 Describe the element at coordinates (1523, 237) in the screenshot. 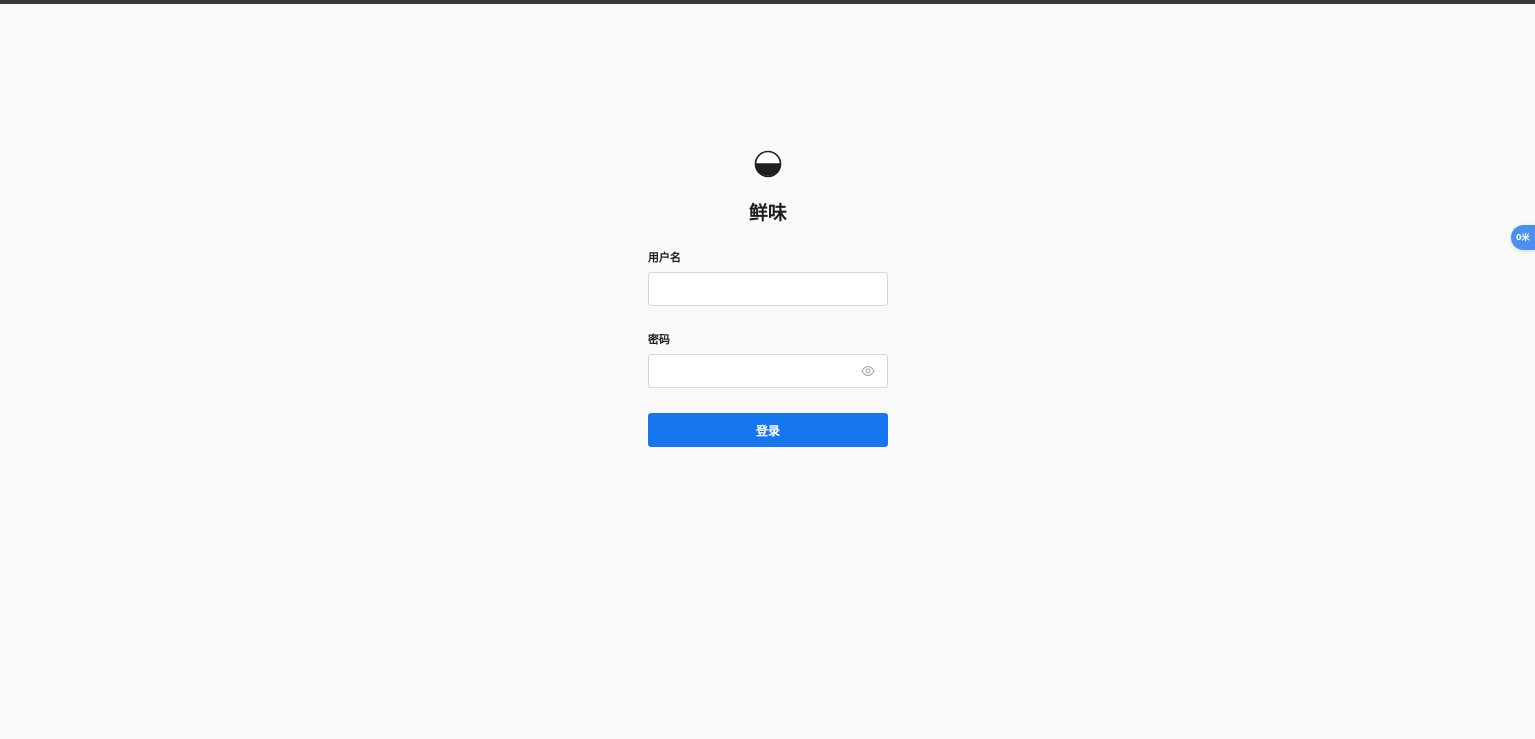

I see `floating-badge: 0米` at that location.